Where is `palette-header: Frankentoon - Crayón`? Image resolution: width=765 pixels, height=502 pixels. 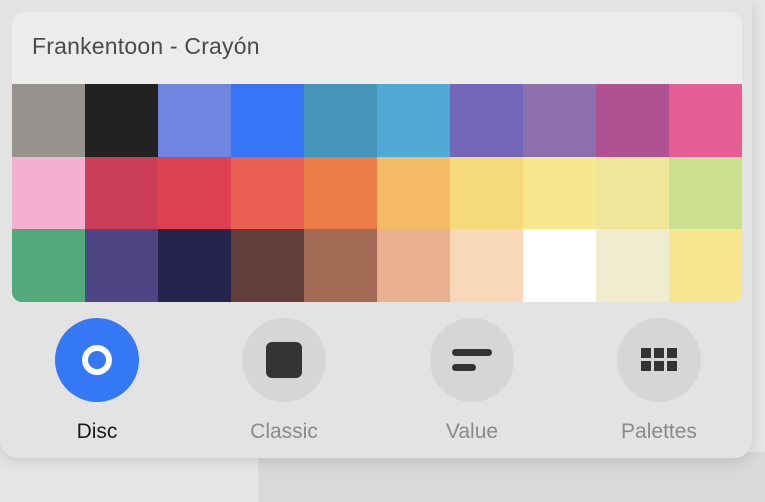 palette-header: Frankentoon - Crayón is located at coordinates (377, 48).